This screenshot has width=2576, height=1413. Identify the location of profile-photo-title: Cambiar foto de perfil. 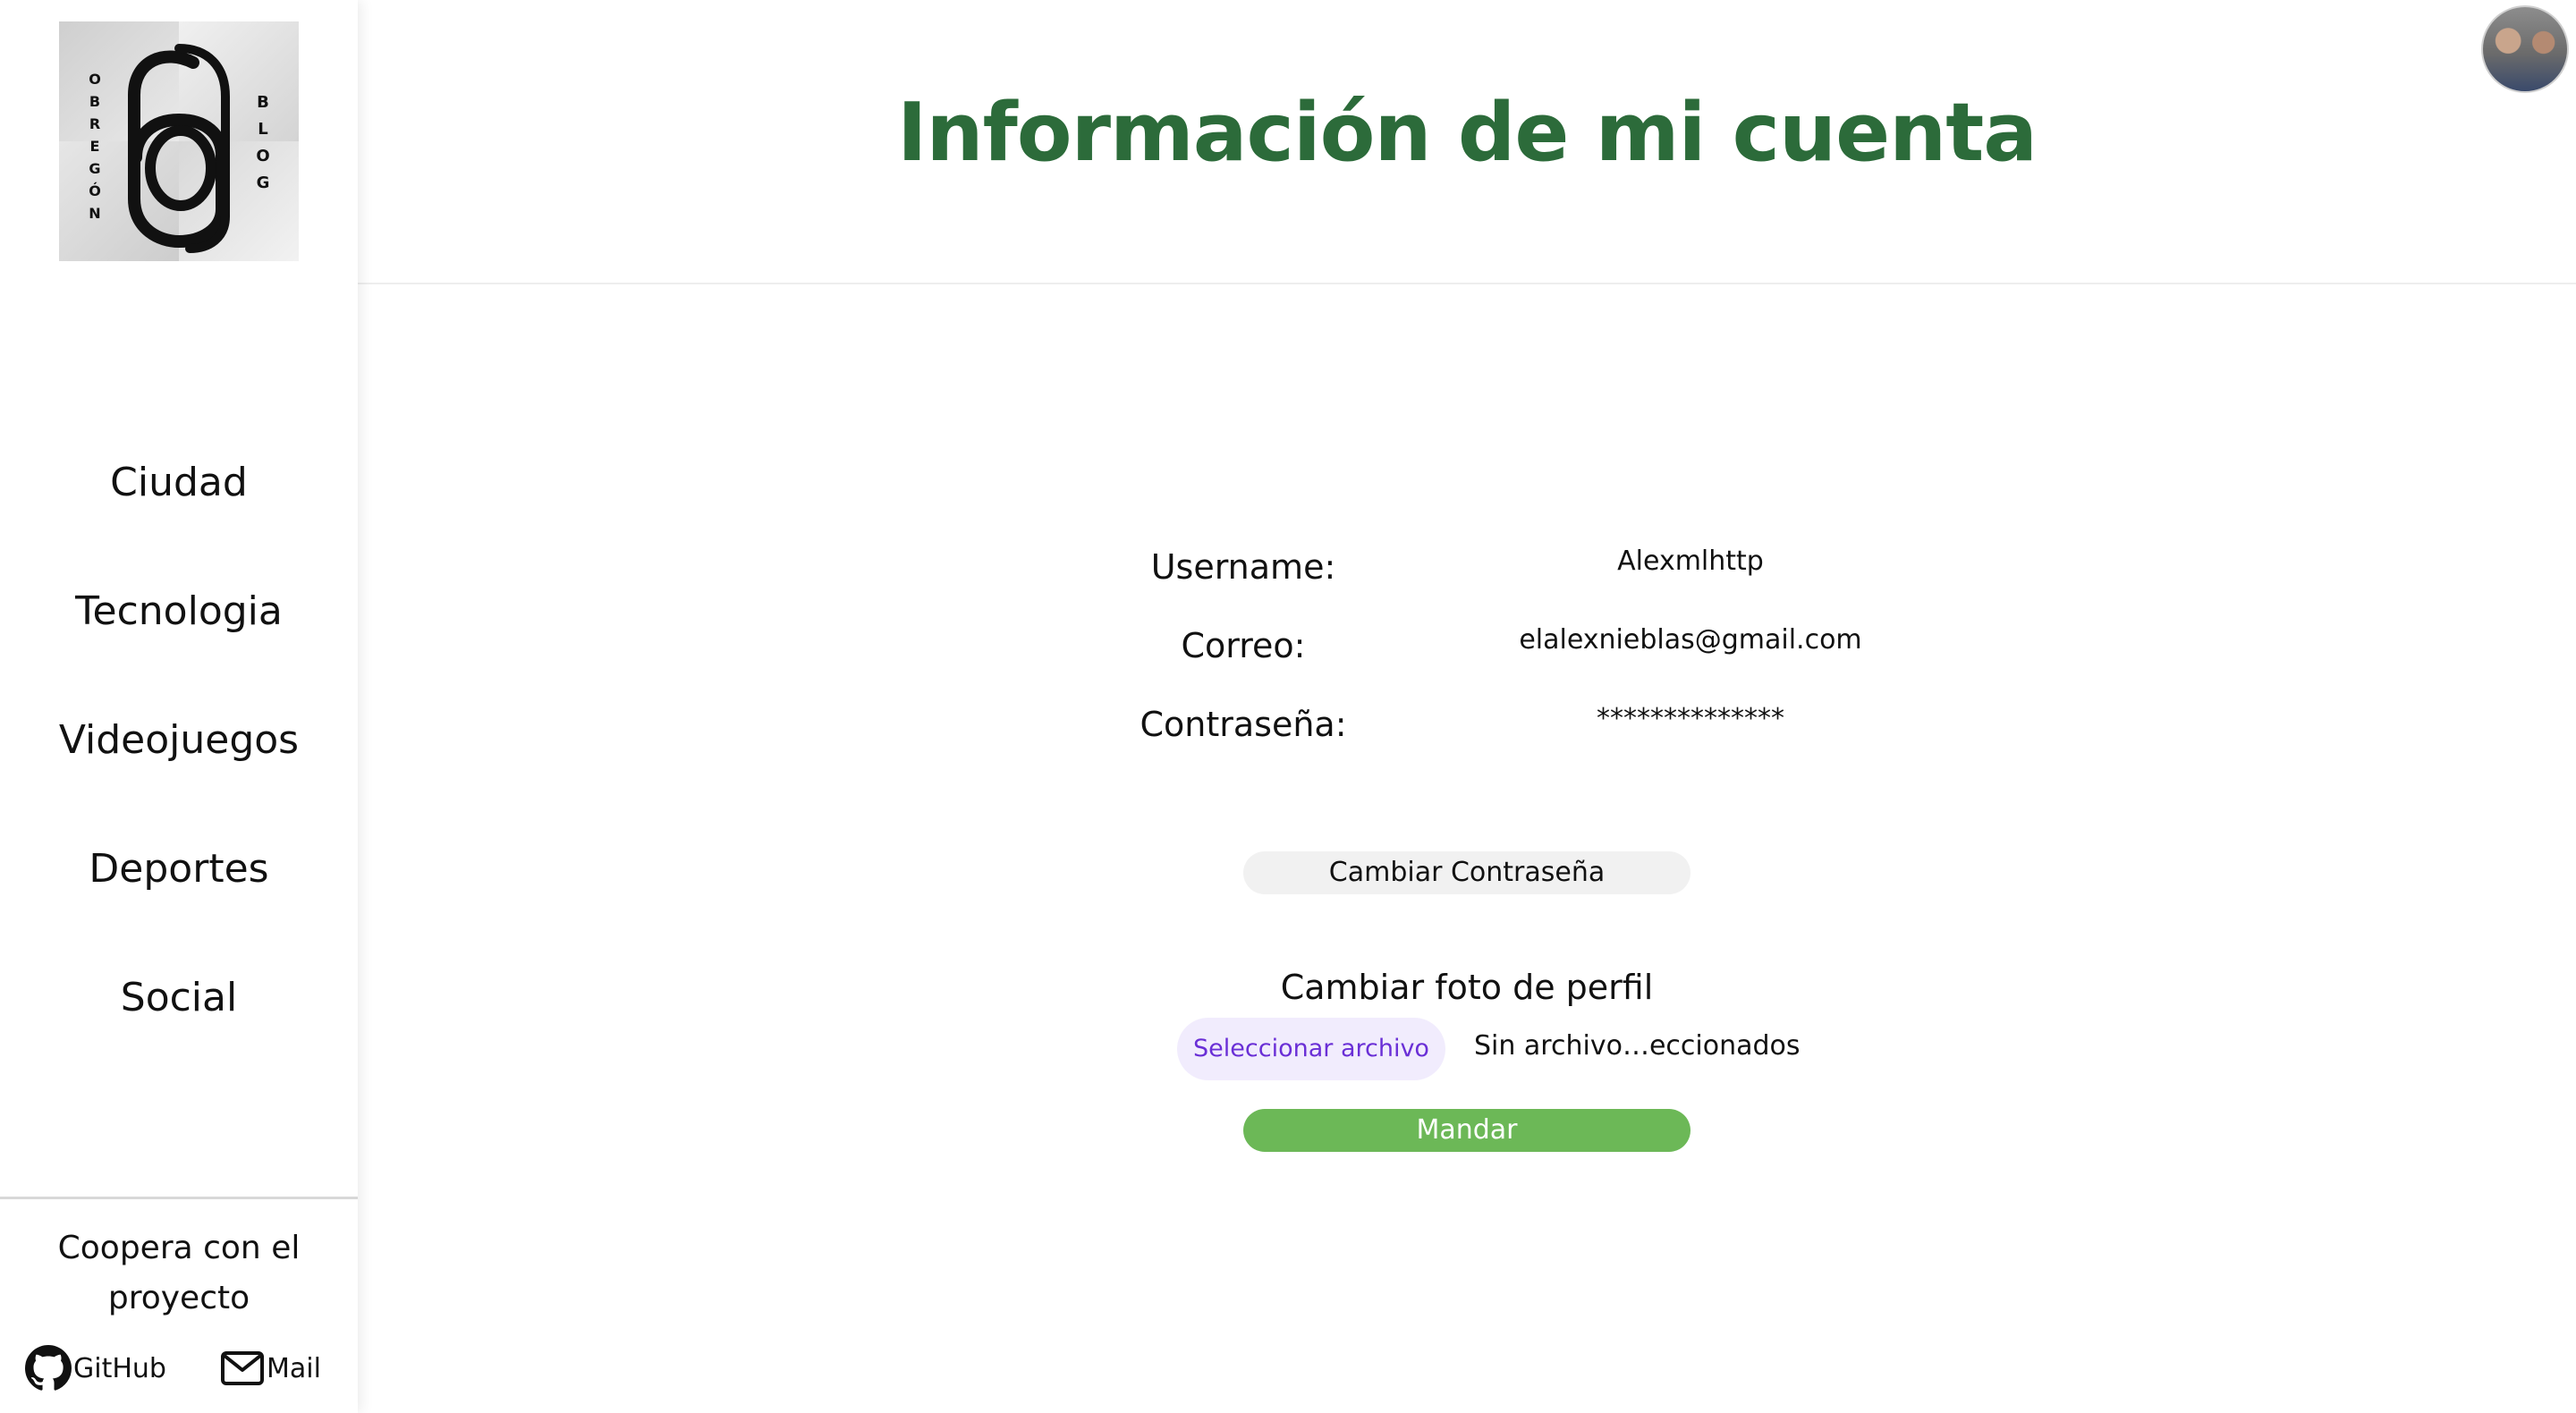
(1467, 987).